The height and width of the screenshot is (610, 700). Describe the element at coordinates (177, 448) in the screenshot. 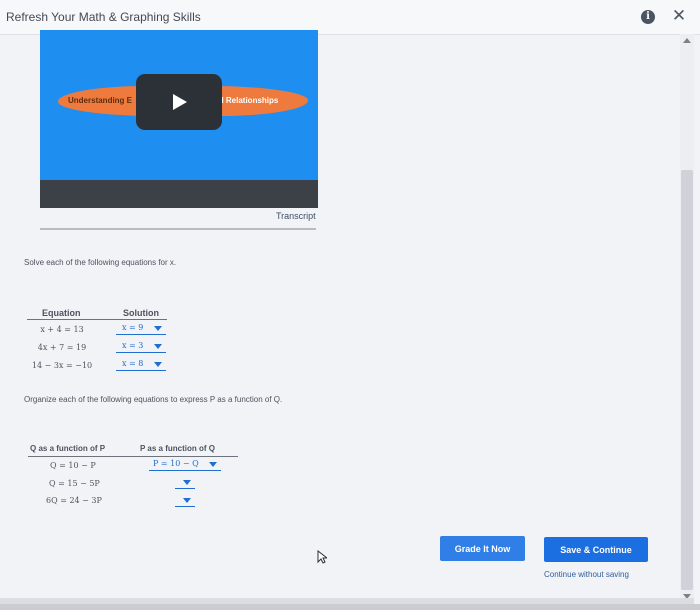

I see `p-function-column-header: P as a function of Q` at that location.